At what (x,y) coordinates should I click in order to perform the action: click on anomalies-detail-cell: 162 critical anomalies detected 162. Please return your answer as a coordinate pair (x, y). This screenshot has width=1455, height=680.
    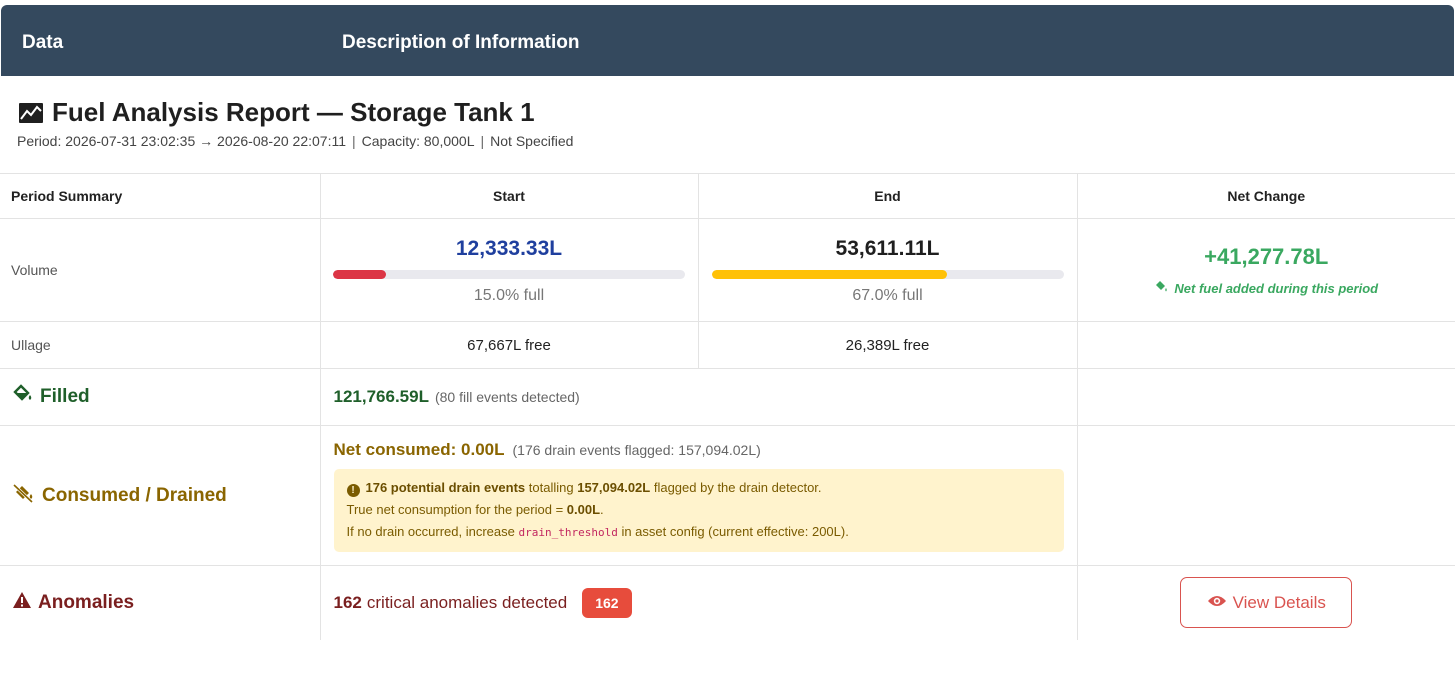
    Looking at the image, I should click on (698, 602).